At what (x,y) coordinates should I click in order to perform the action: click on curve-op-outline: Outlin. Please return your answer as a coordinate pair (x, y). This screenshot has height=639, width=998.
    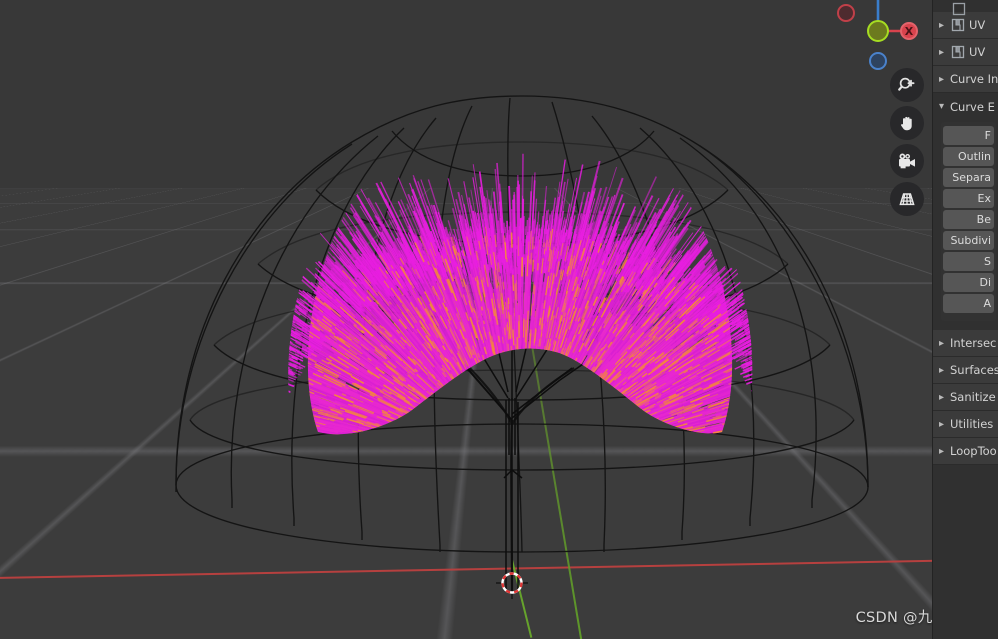
    Looking at the image, I should click on (968, 156).